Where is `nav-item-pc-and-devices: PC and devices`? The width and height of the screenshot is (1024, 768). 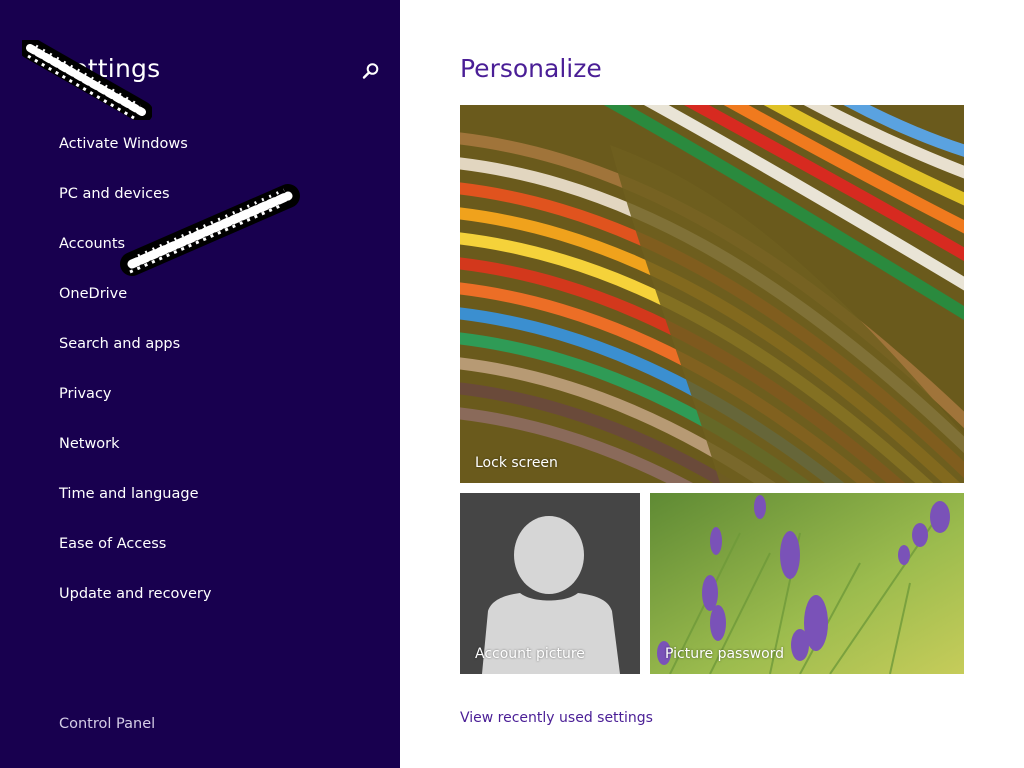 nav-item-pc-and-devices: PC and devices is located at coordinates (135, 207).